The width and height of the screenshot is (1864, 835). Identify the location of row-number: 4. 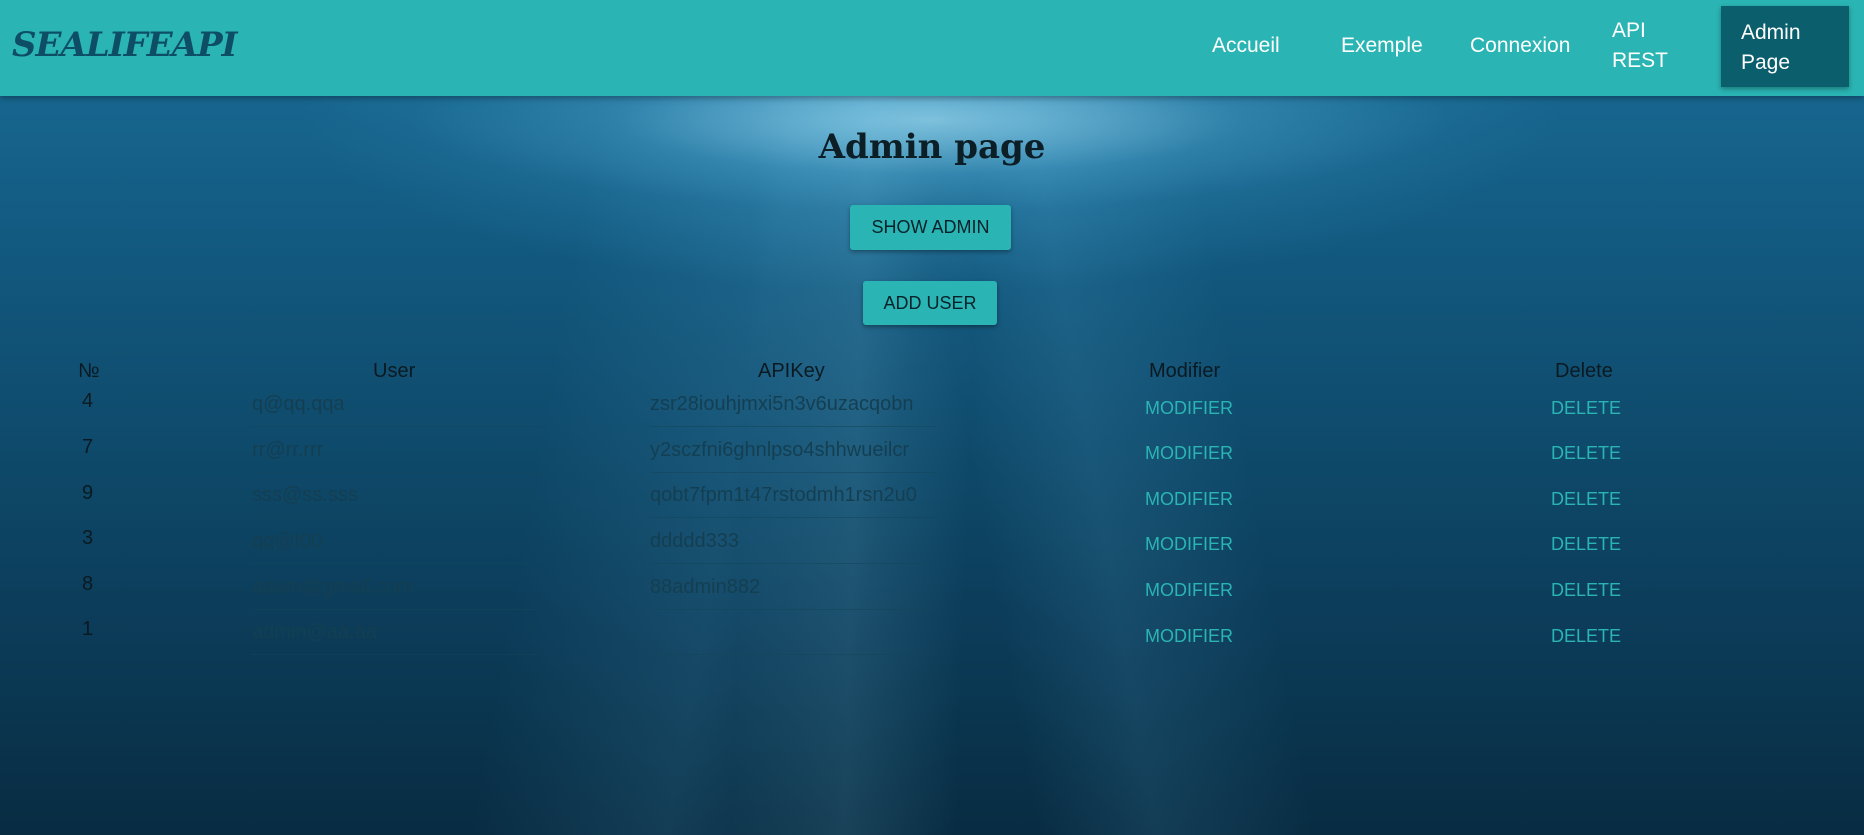
(88, 401).